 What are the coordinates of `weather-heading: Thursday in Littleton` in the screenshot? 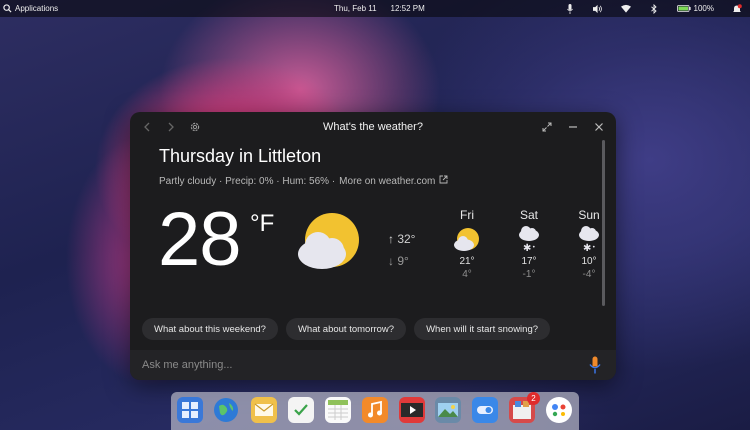 It's located at (240, 156).